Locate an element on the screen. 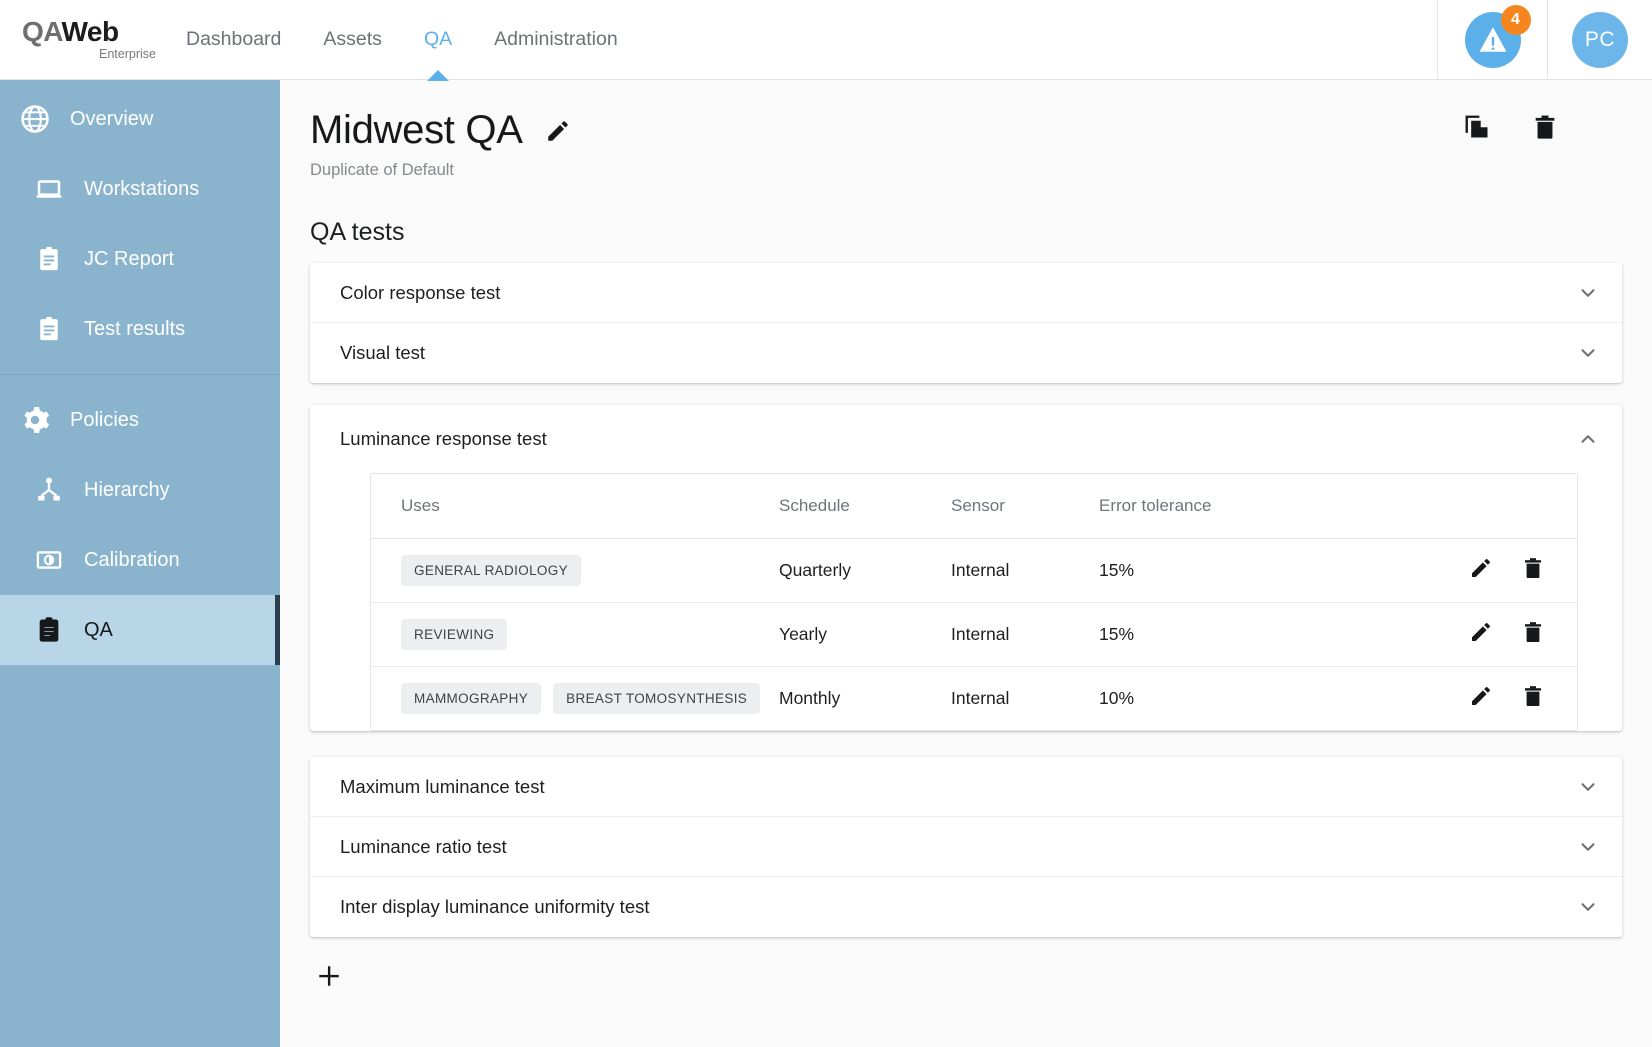 The height and width of the screenshot is (1047, 1652). test-panel-inter-display-uniformity: Inter display luminance uniformity test is located at coordinates (966, 907).